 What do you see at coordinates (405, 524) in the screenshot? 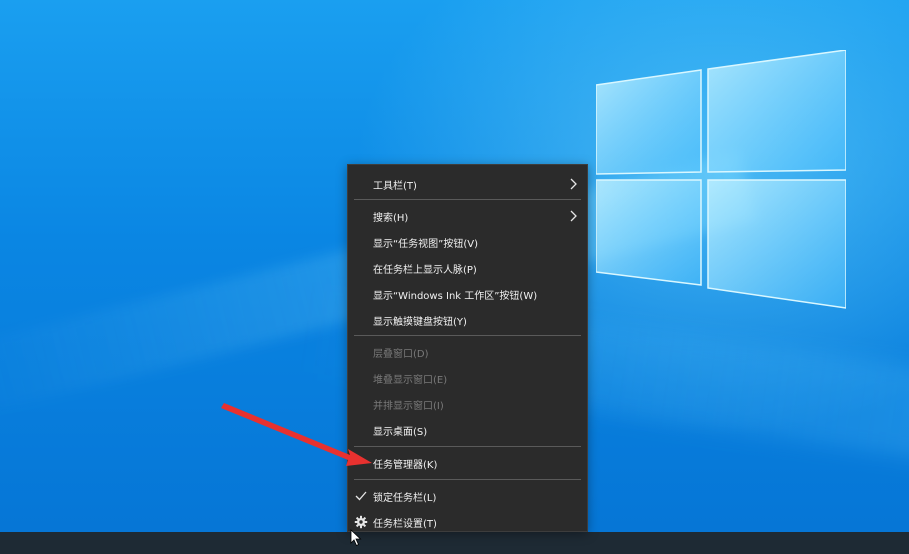
I see `menu-item-label: 任务栏设置(T)` at bounding box center [405, 524].